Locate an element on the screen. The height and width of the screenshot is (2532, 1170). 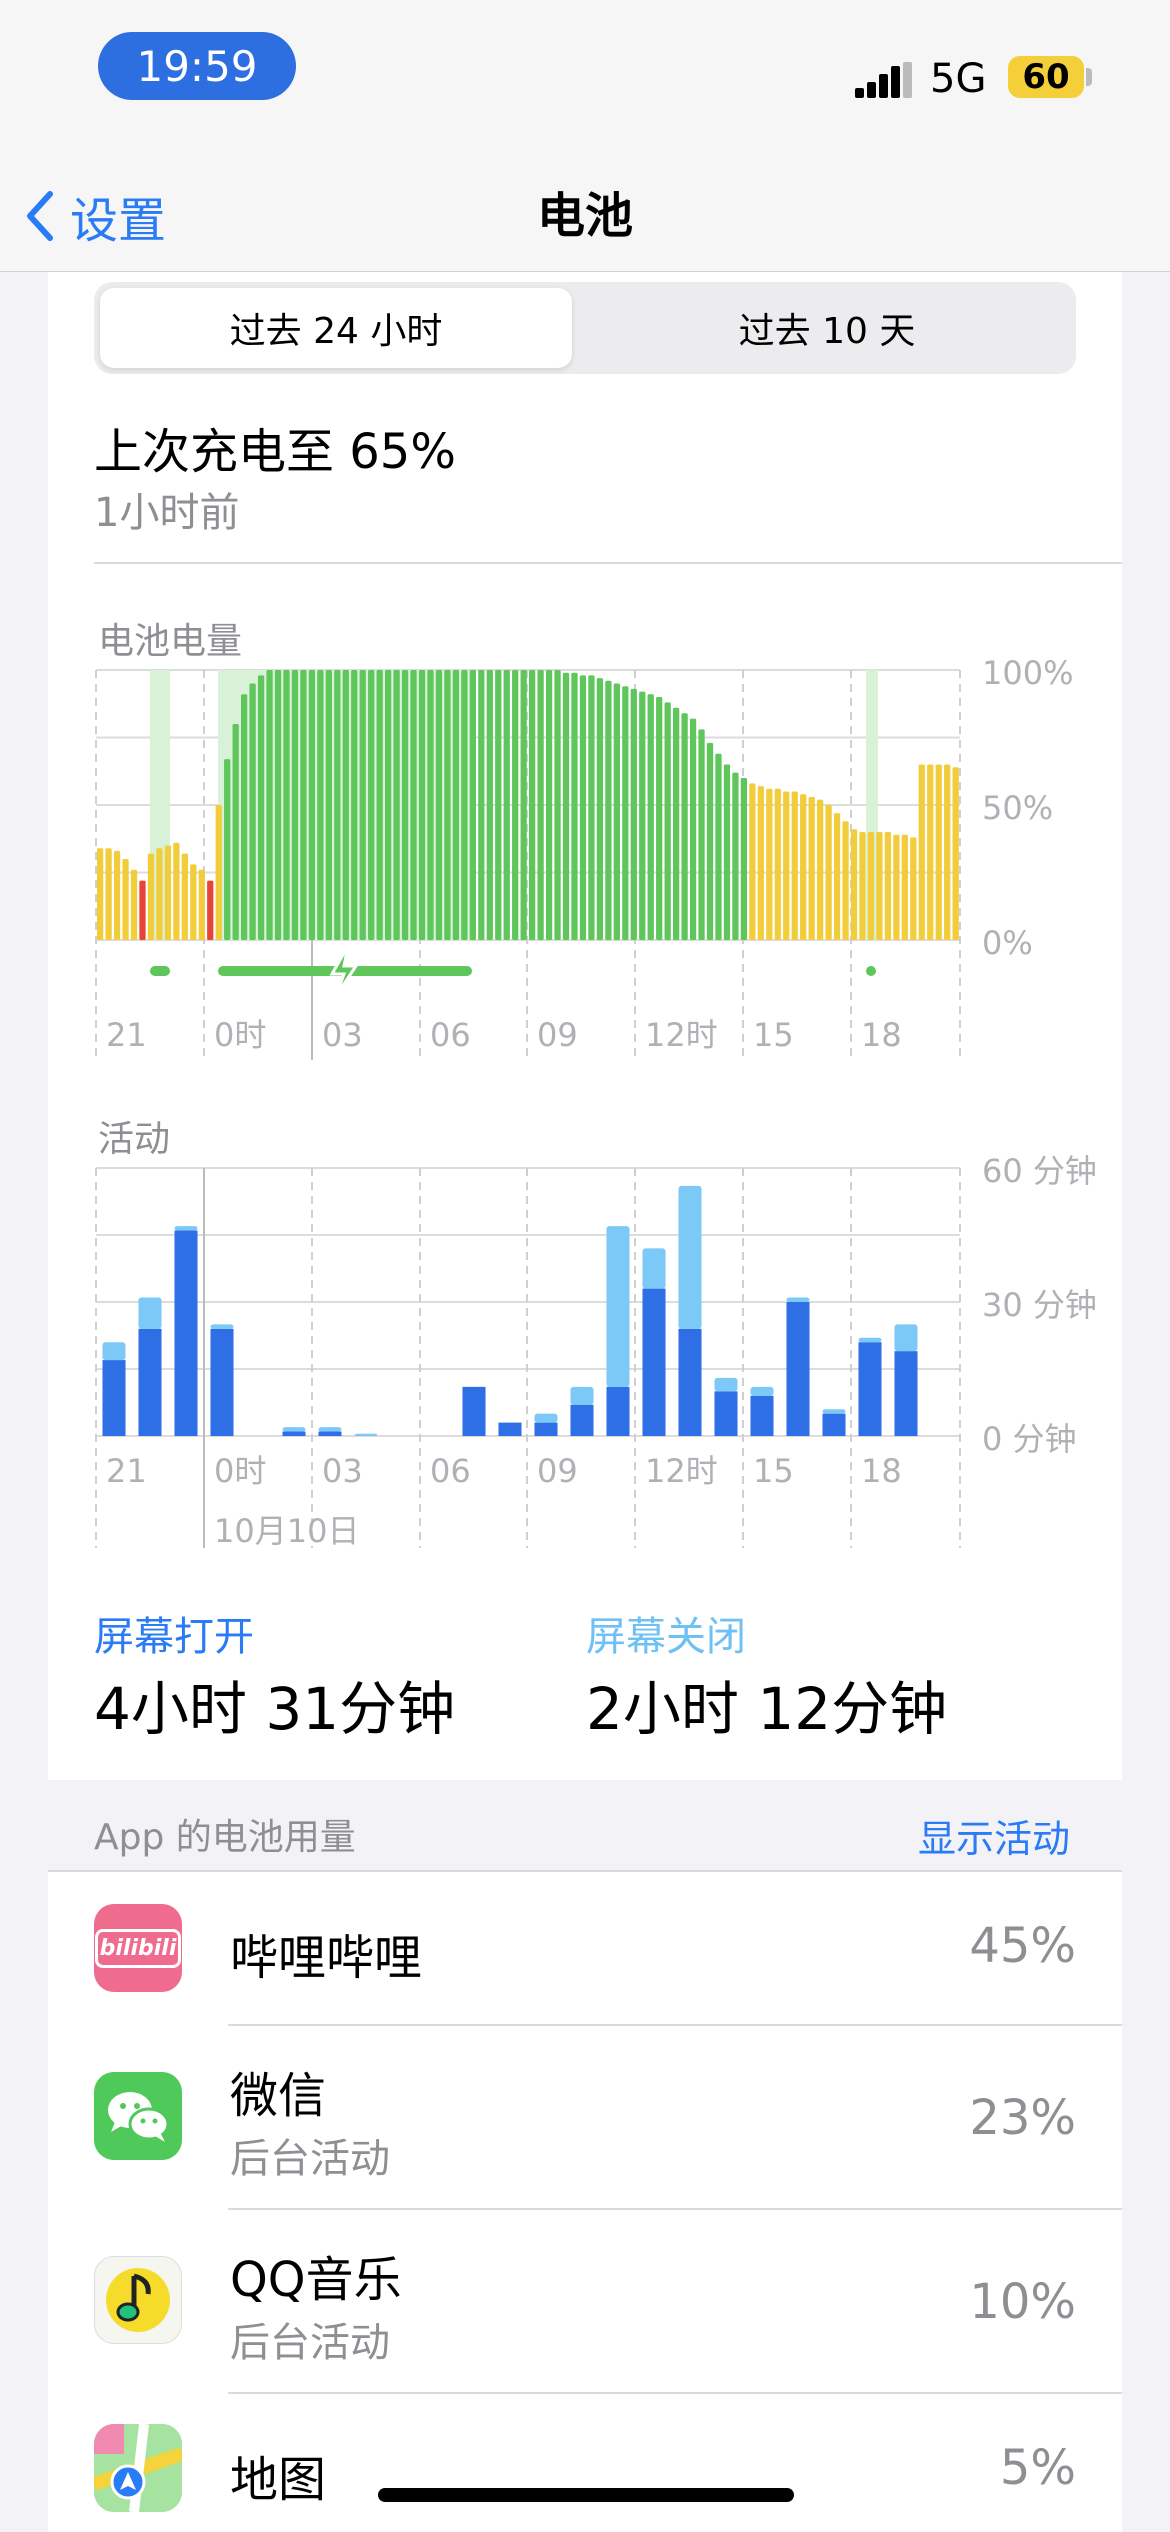
qq-music-icon is located at coordinates (138, 2300).